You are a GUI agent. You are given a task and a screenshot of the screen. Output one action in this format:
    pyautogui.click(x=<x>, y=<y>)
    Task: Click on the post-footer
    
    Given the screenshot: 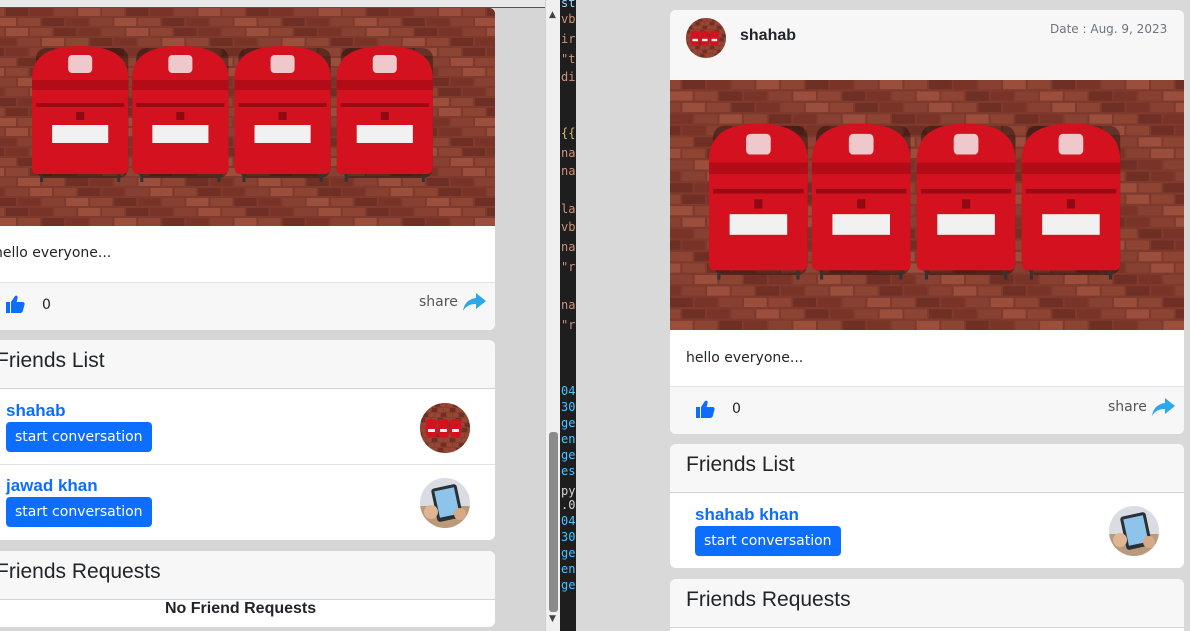 What is the action you would take?
    pyautogui.click(x=927, y=410)
    